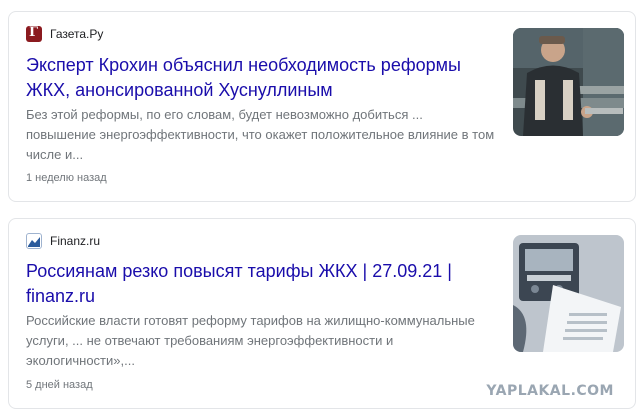 Image resolution: width=640 pixels, height=420 pixels. What do you see at coordinates (75, 241) in the screenshot?
I see `source-name: Finanz.ru` at bounding box center [75, 241].